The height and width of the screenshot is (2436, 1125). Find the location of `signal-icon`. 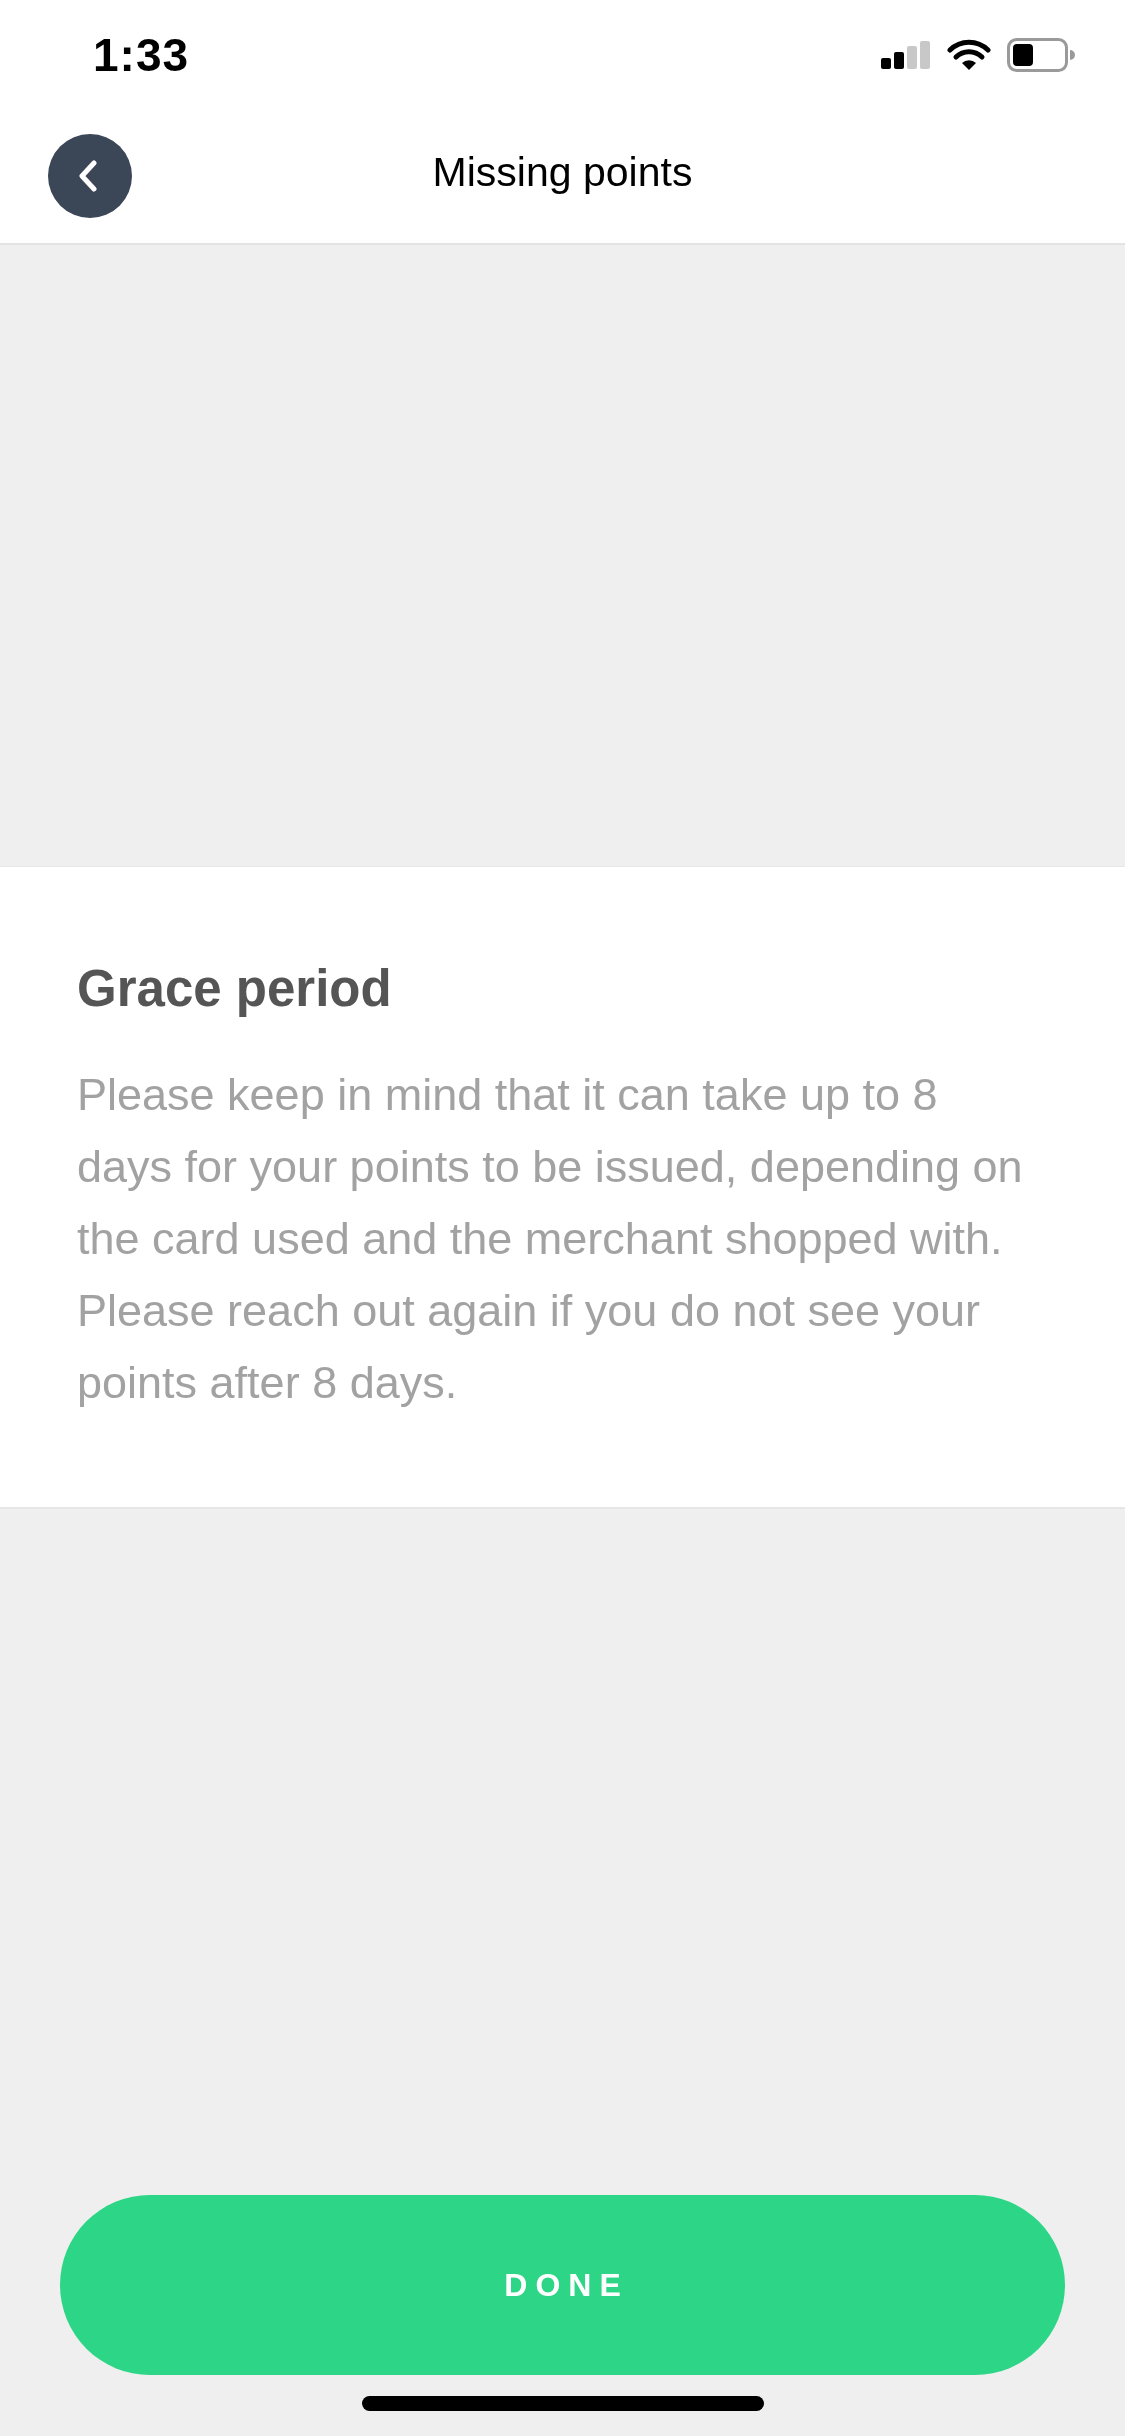

signal-icon is located at coordinates (906, 55).